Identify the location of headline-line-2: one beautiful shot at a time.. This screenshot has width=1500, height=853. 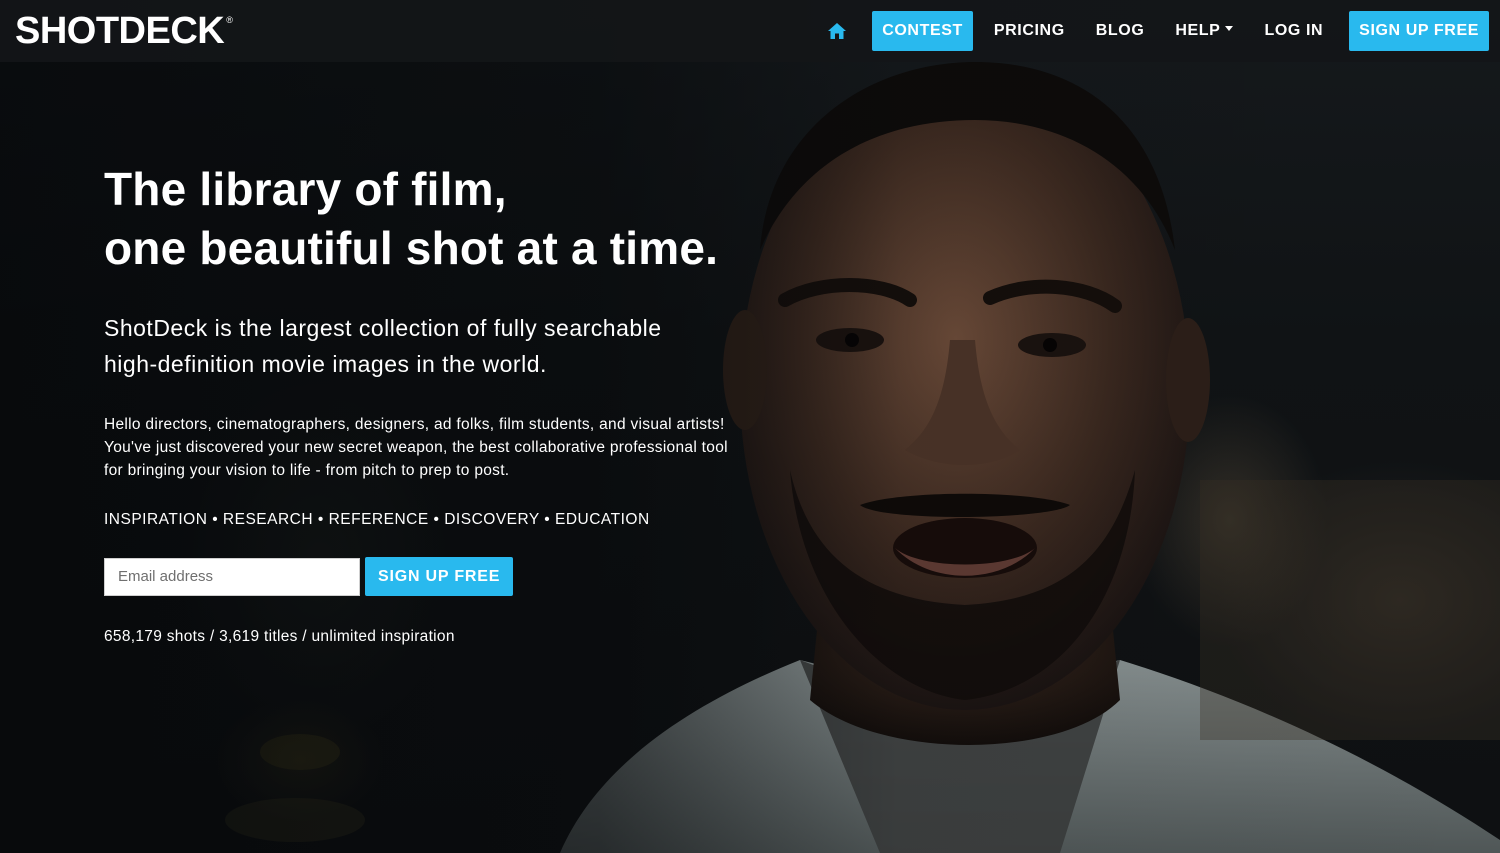
(411, 248).